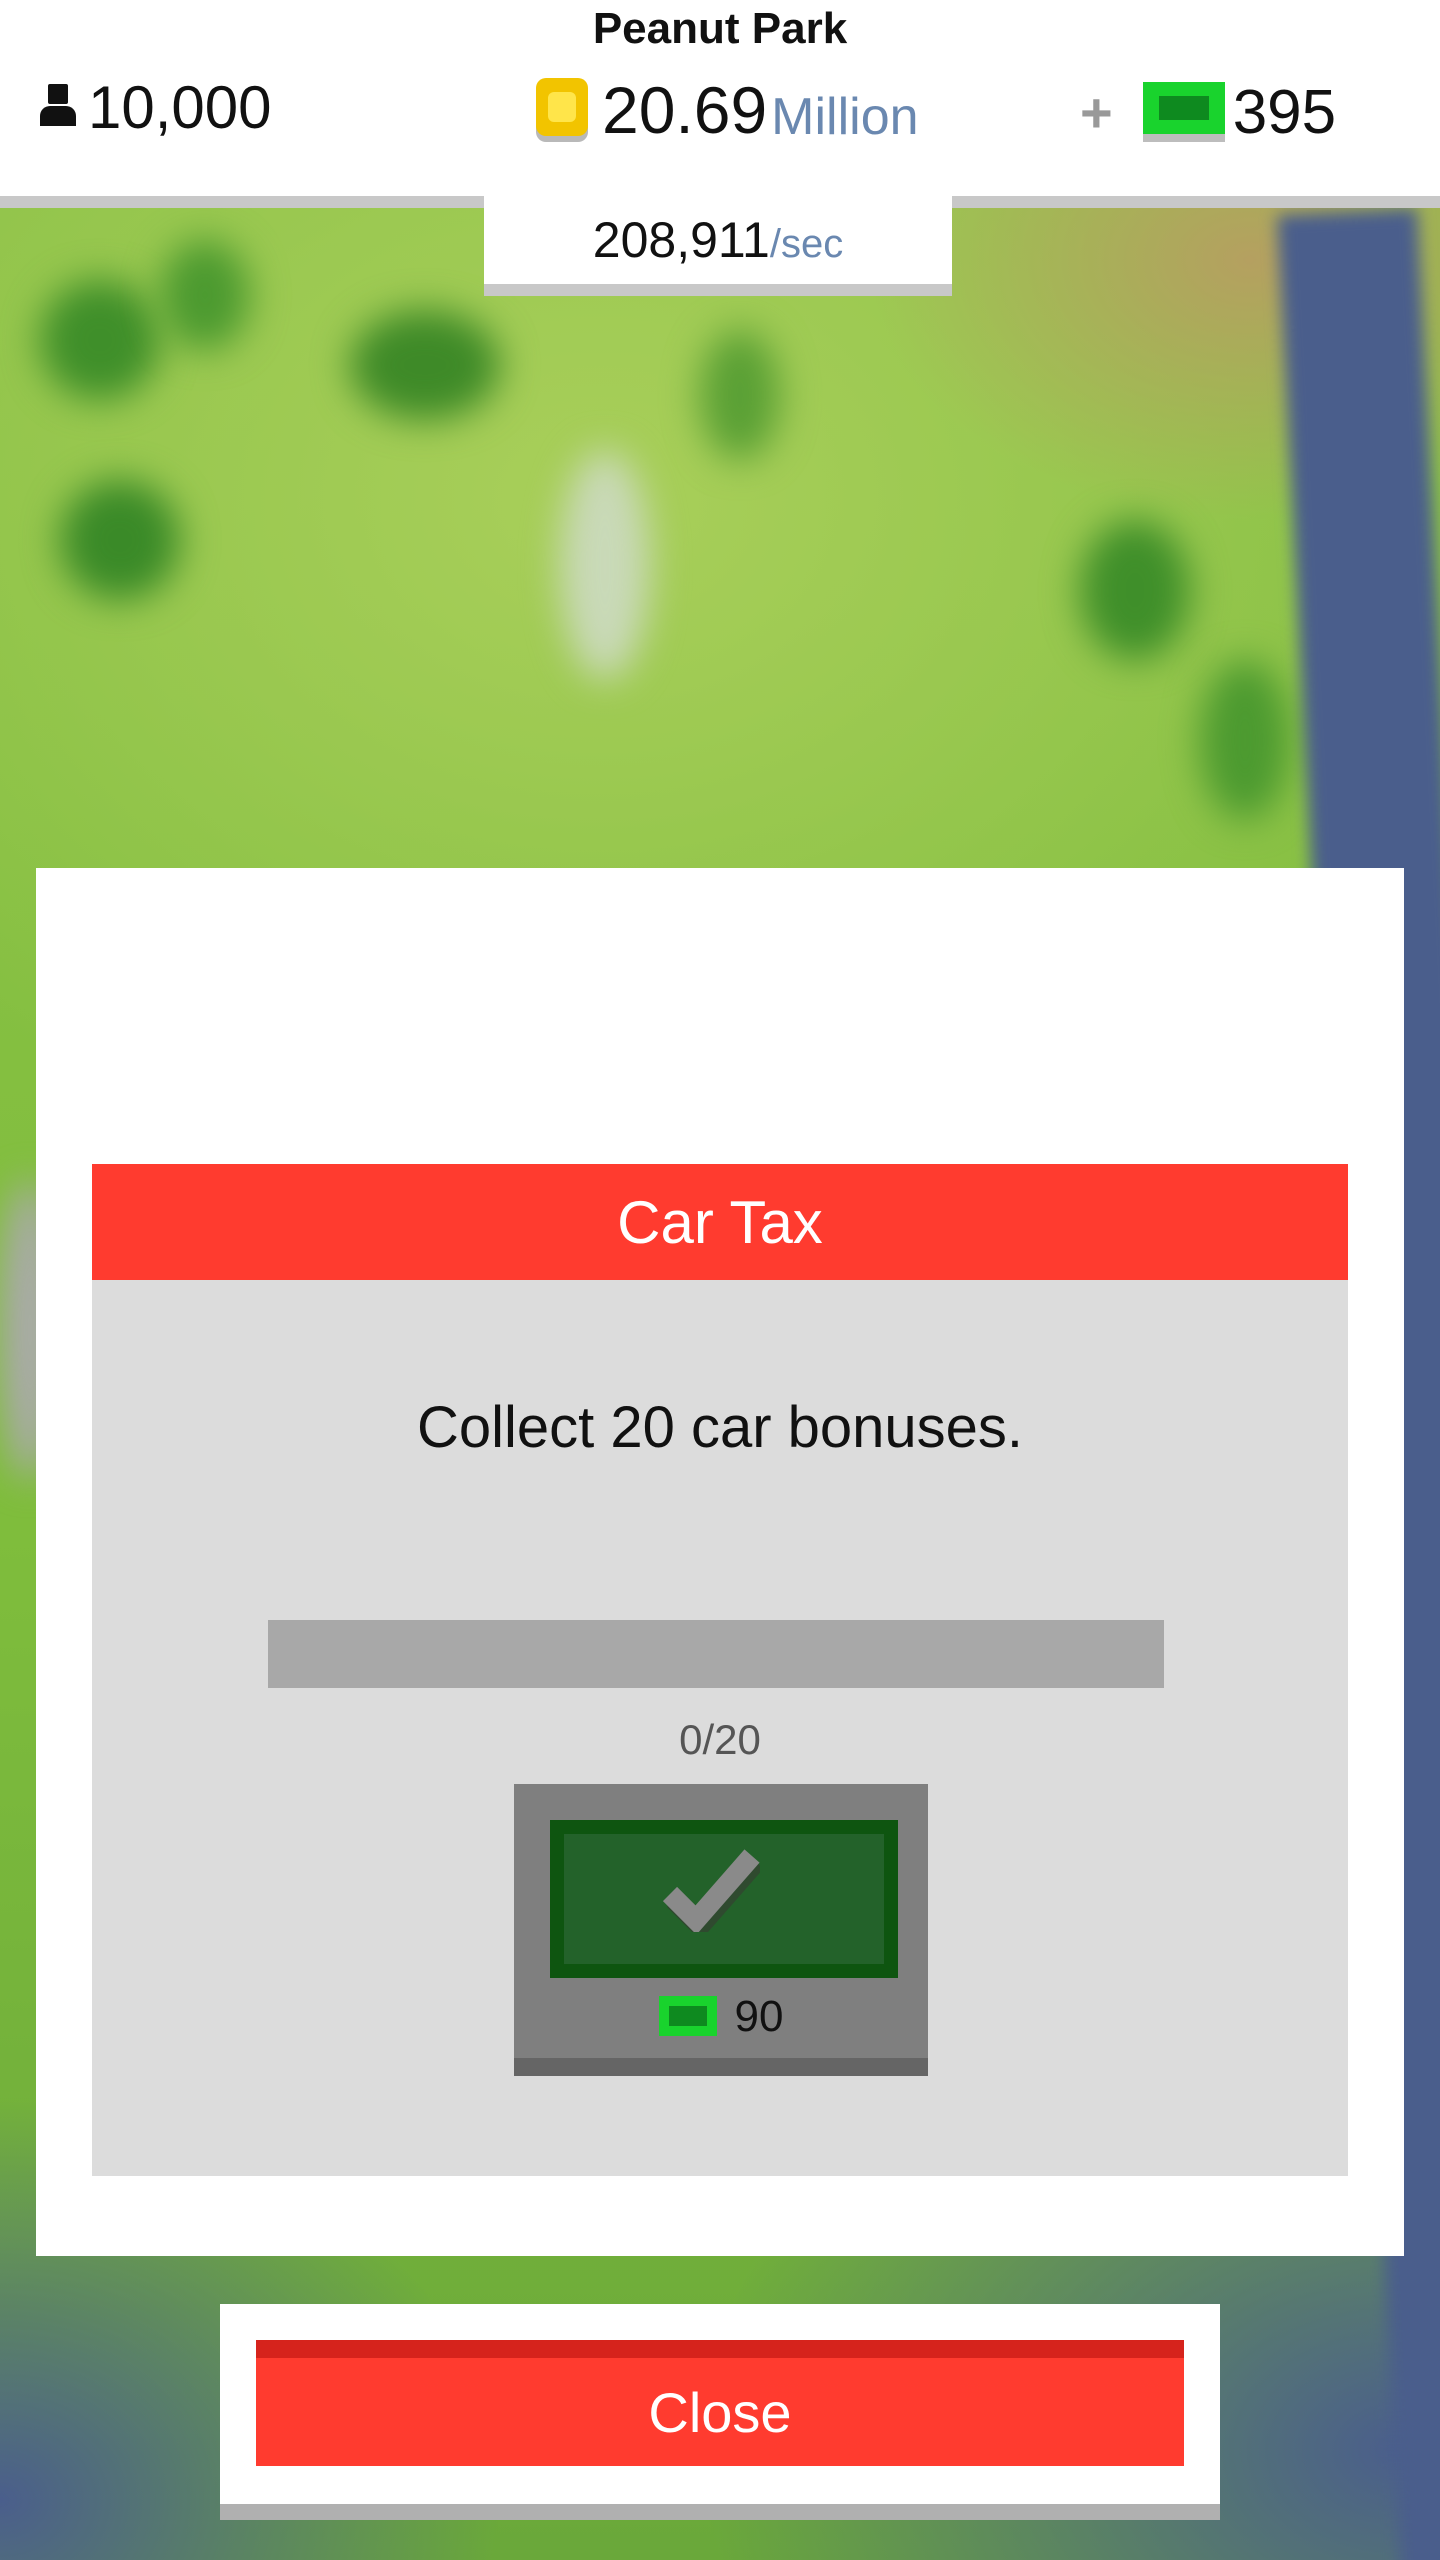 The width and height of the screenshot is (1440, 2560). I want to click on claim-reward-value: 90, so click(759, 2016).